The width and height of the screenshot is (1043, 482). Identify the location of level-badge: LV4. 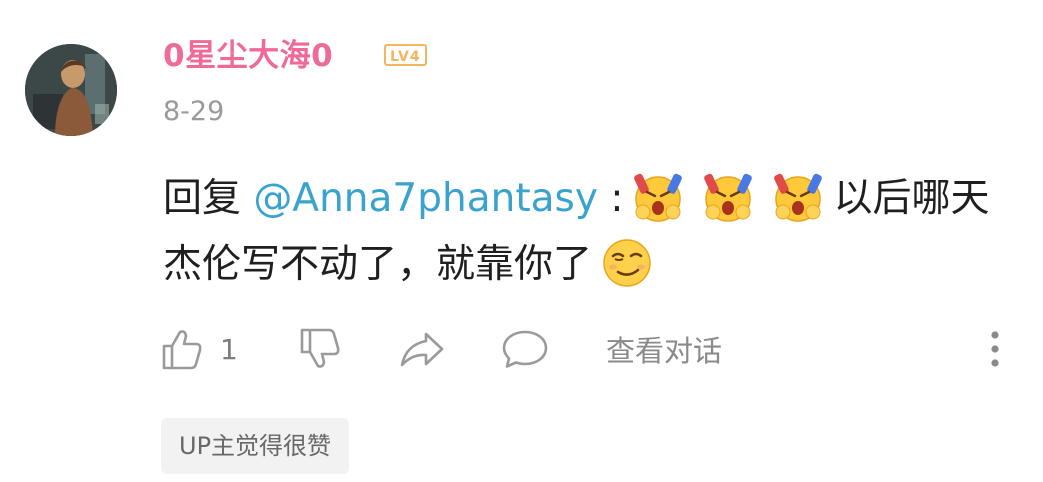
(405, 55).